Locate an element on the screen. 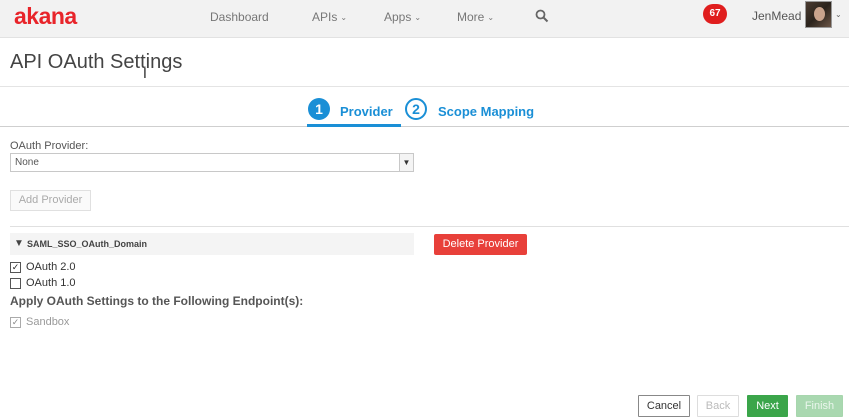 The width and height of the screenshot is (849, 418). next-button: Next is located at coordinates (767, 406).